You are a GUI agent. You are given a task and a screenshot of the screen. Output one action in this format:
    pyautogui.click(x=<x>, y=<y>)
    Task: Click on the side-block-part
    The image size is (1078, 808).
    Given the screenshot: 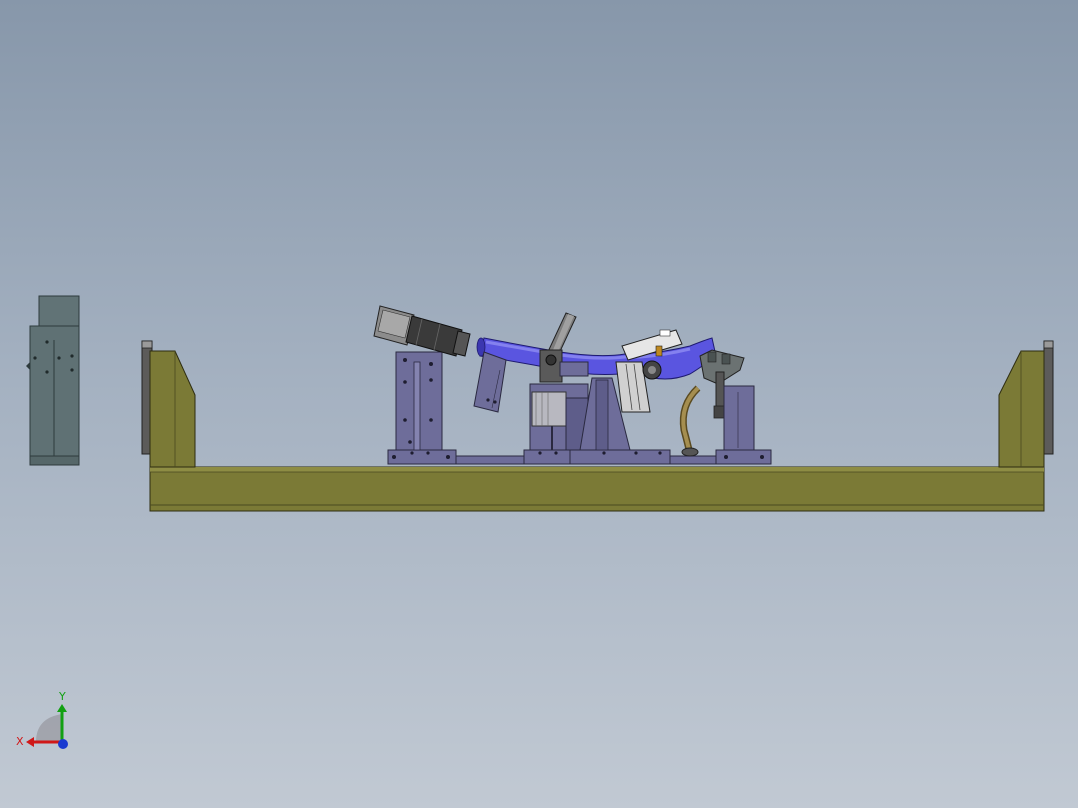 What is the action you would take?
    pyautogui.click(x=53, y=380)
    